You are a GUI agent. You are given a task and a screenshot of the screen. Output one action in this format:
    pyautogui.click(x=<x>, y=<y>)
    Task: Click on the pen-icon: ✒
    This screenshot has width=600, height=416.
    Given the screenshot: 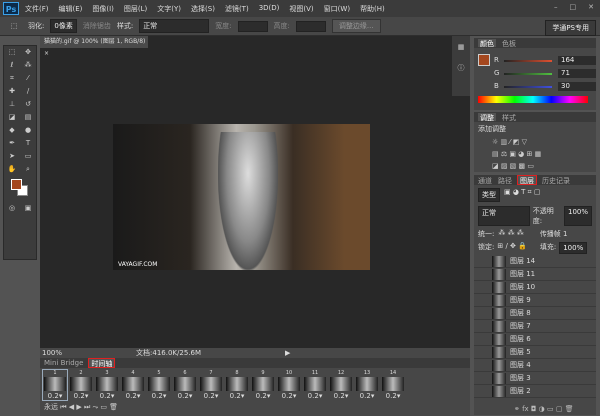 What is the action you would take?
    pyautogui.click(x=12, y=143)
    